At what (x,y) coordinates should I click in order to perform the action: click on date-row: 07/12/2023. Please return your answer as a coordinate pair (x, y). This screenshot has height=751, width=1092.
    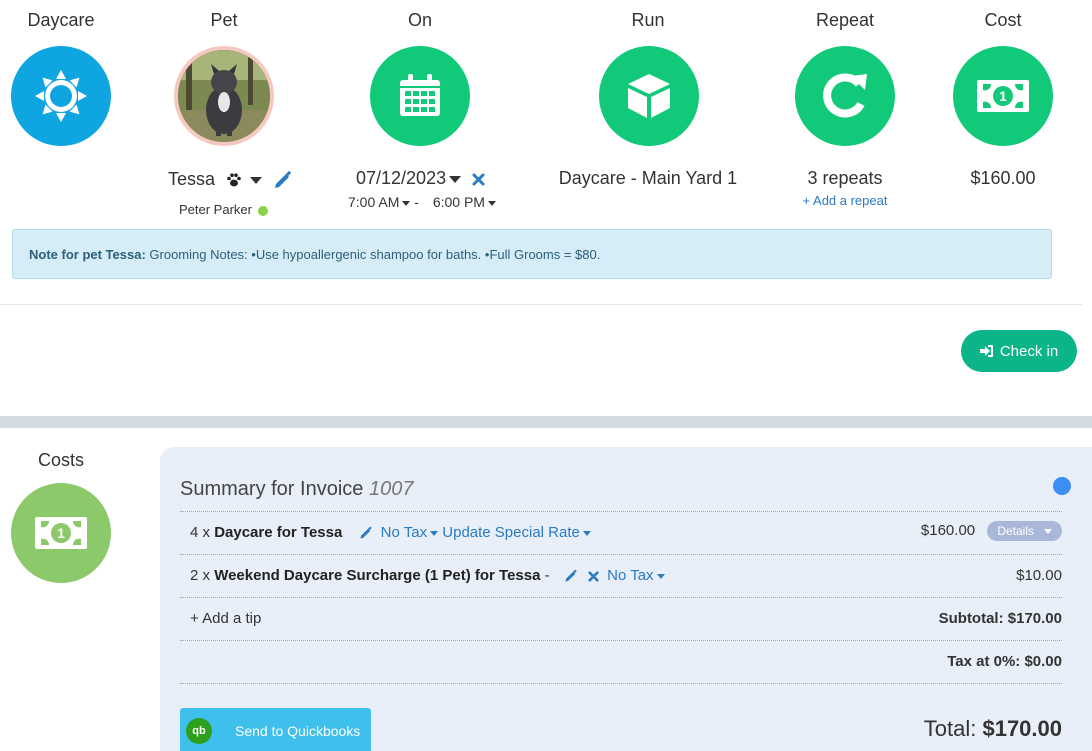
    Looking at the image, I should click on (422, 178).